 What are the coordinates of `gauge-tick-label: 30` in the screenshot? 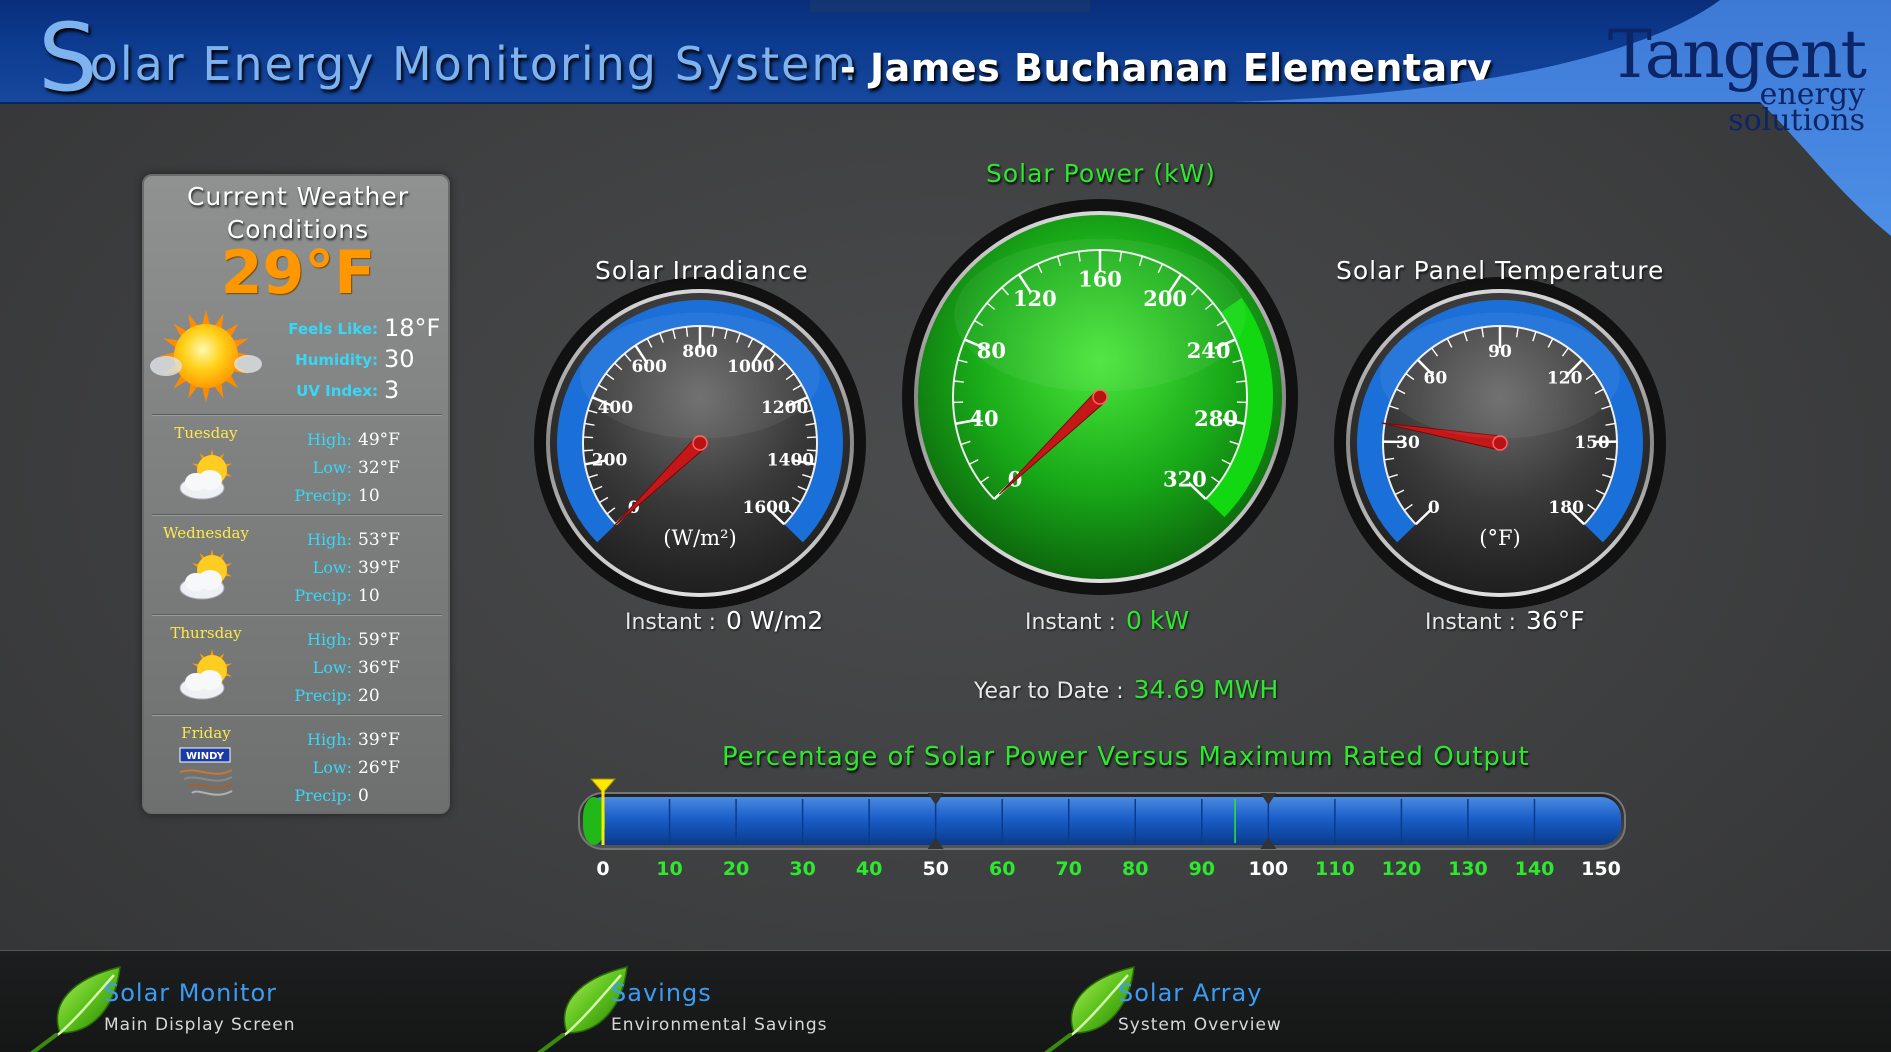 It's located at (1408, 443).